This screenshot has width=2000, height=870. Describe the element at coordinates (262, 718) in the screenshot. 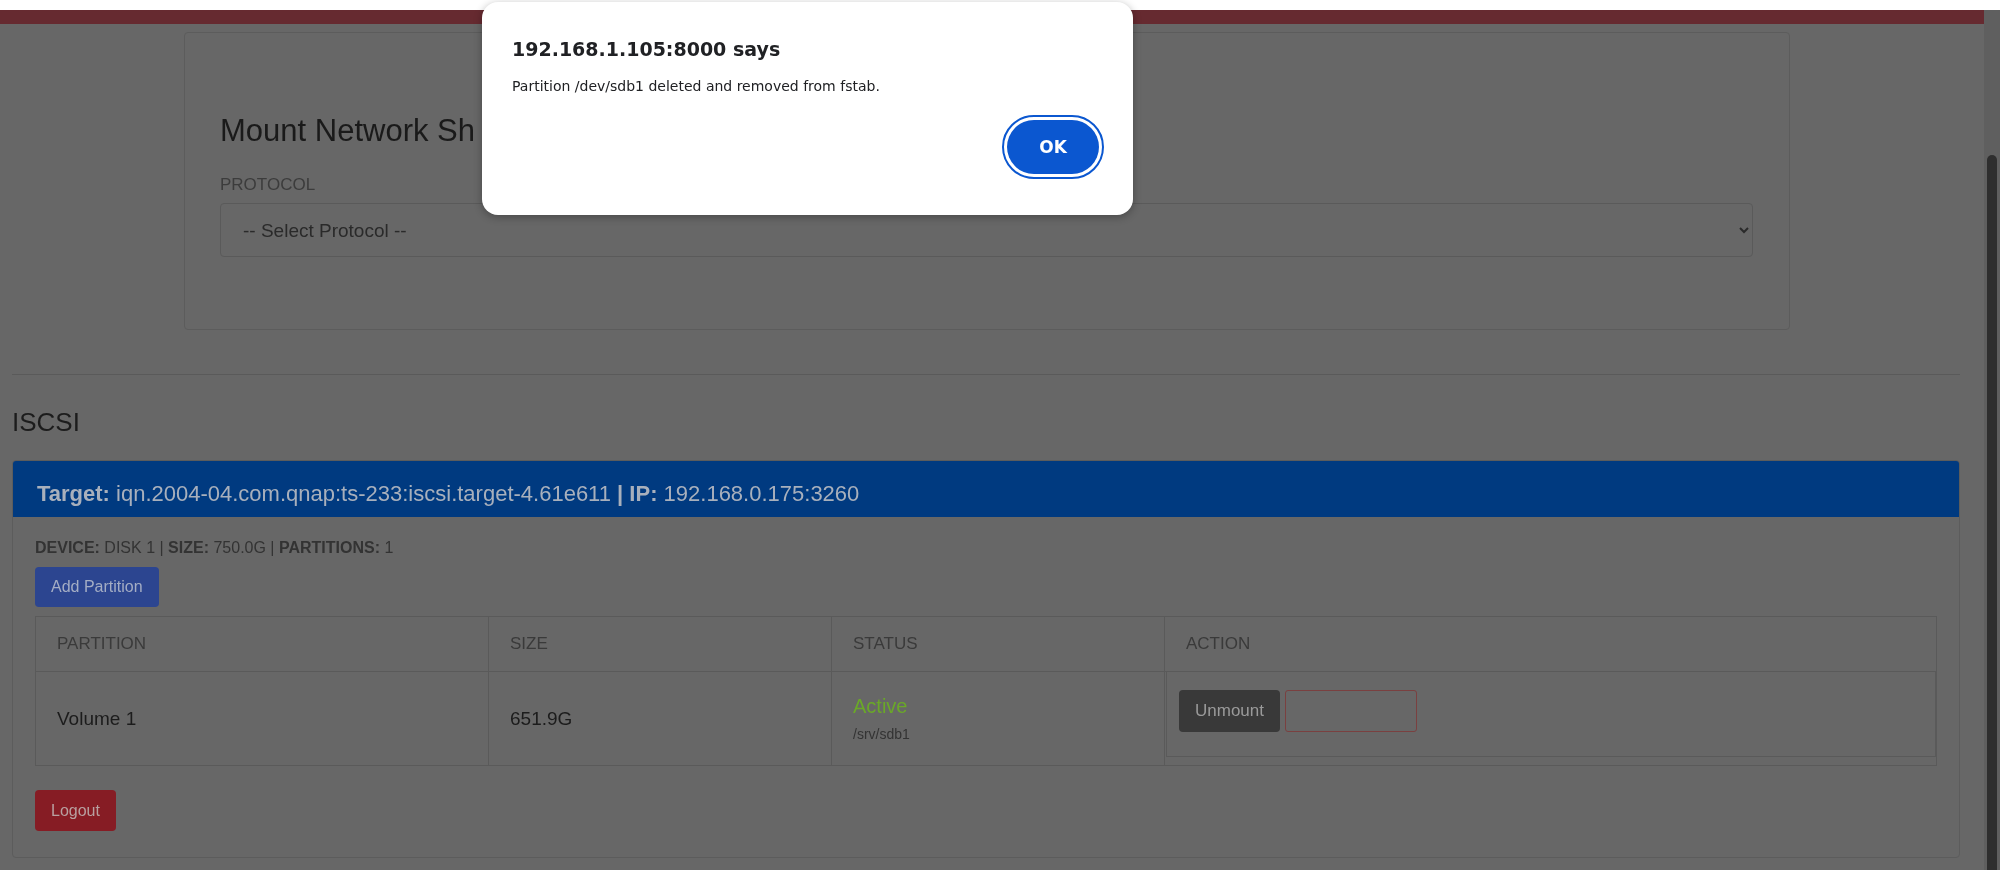

I see `table-cell: Volume 1` at that location.